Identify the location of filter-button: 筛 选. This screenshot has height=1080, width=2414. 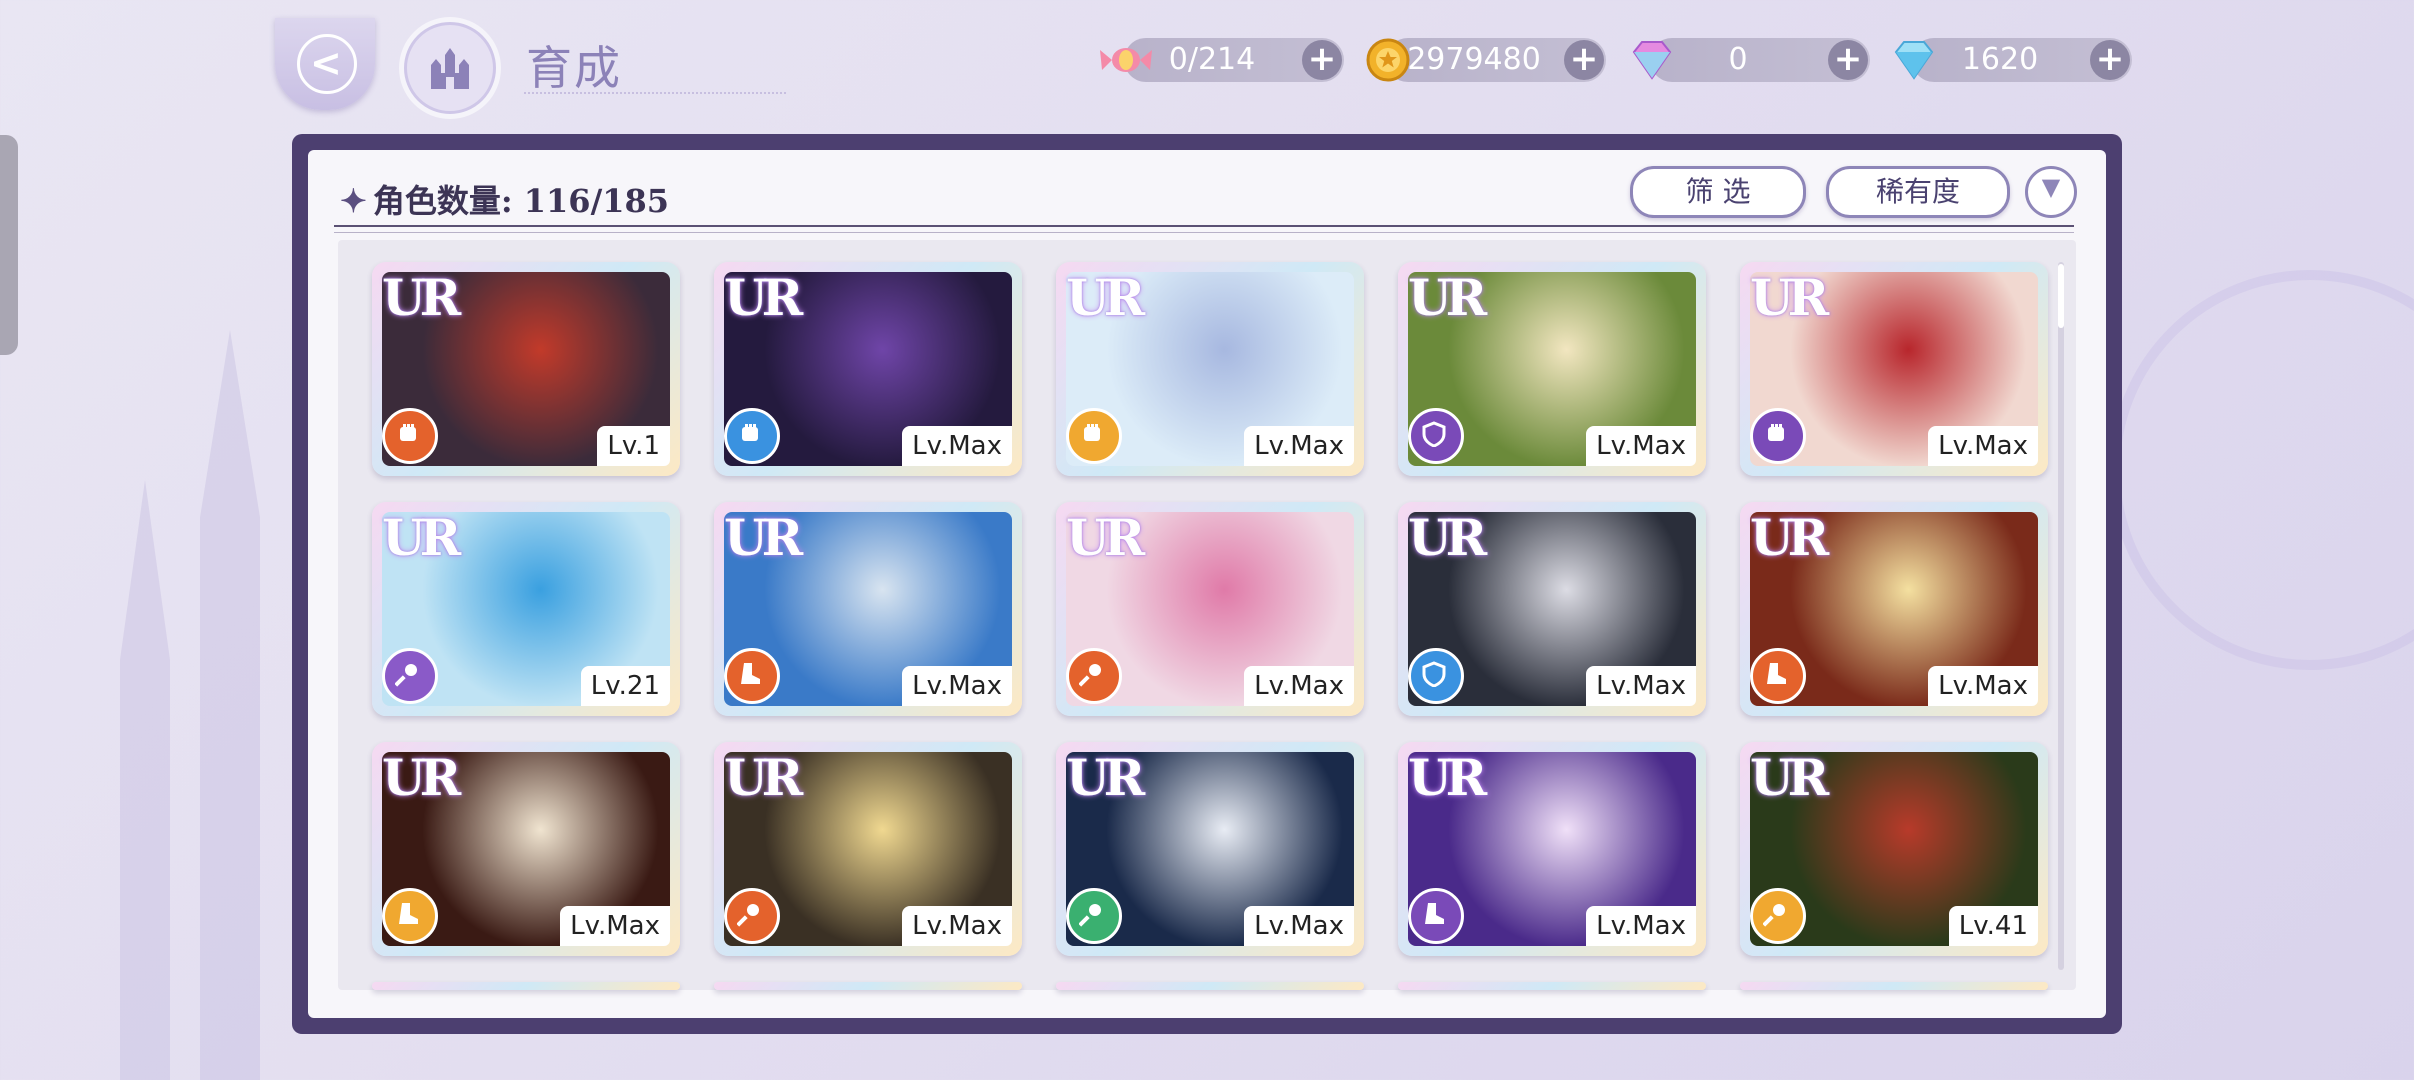
(1718, 192).